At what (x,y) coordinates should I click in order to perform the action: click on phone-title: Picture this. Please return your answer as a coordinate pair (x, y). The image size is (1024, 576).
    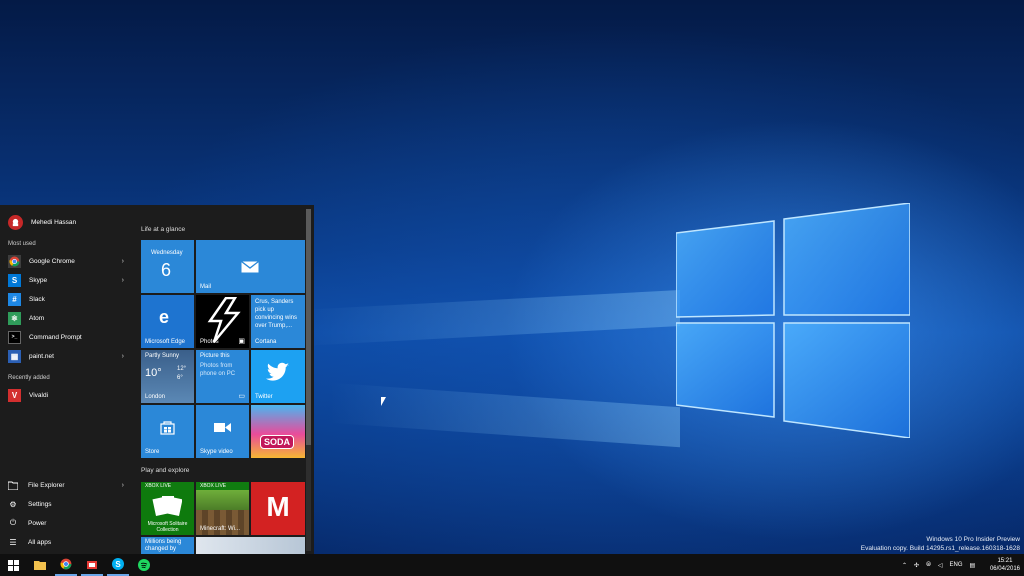
    Looking at the image, I should click on (215, 356).